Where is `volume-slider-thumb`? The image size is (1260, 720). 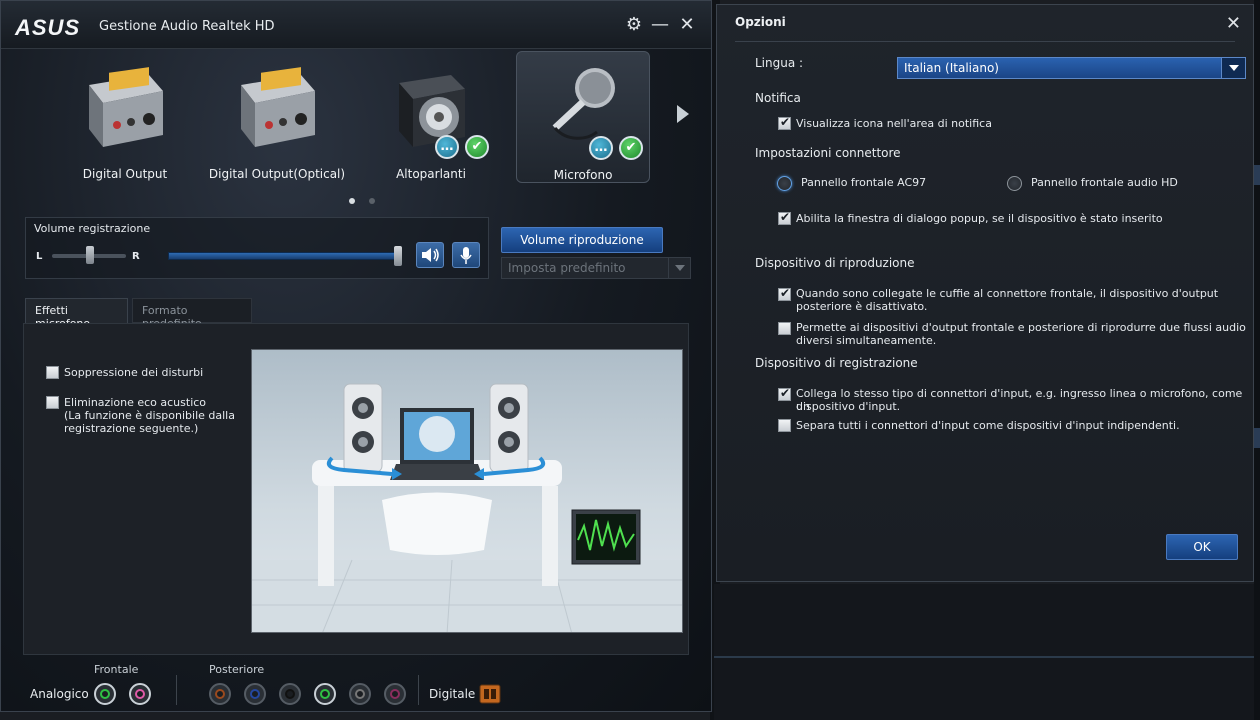
volume-slider-thumb is located at coordinates (398, 256).